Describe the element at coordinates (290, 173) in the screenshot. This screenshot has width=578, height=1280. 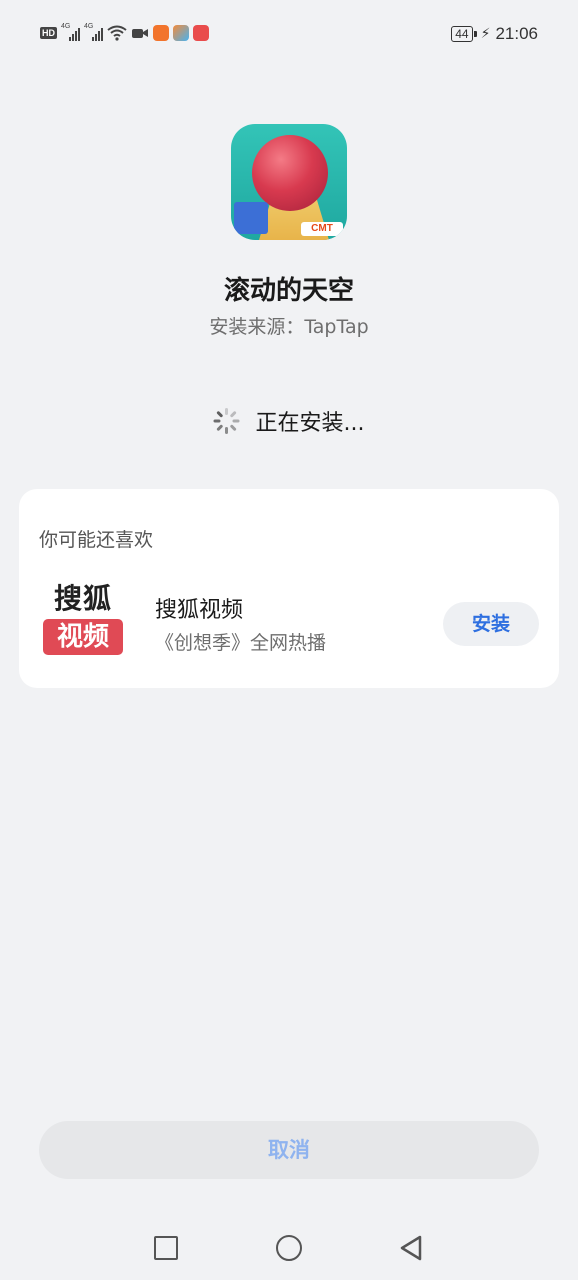
I see `app-icon-ball` at that location.